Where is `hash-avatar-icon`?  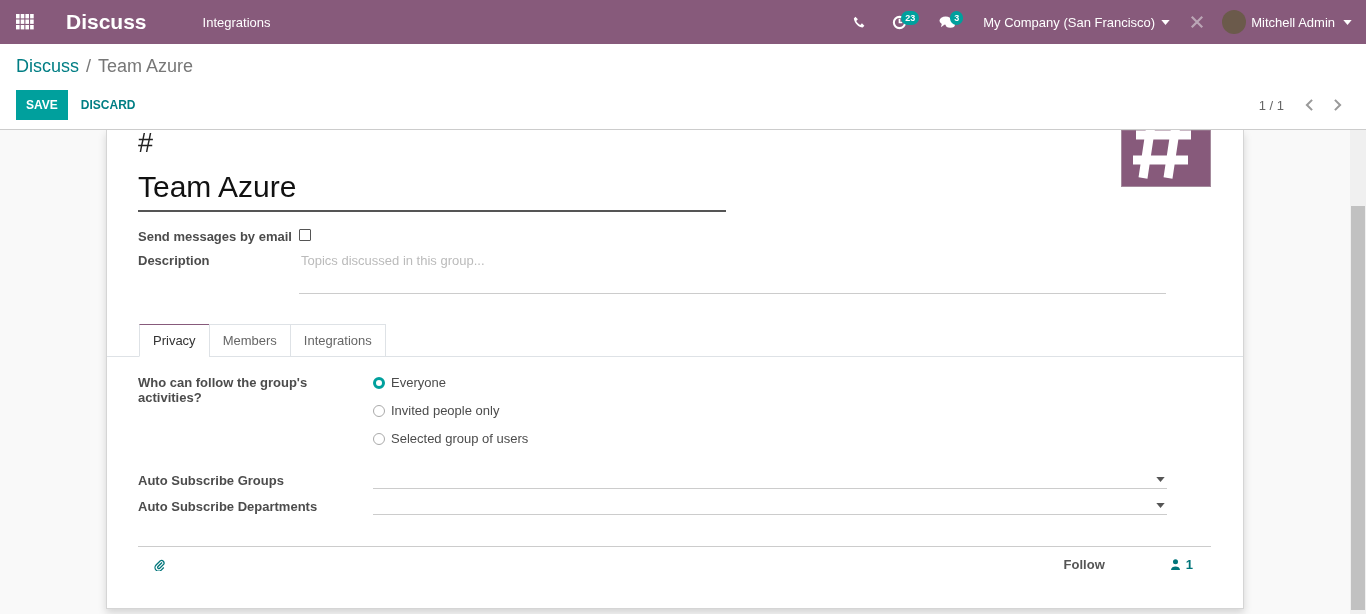
hash-avatar-icon is located at coordinates (1166, 158).